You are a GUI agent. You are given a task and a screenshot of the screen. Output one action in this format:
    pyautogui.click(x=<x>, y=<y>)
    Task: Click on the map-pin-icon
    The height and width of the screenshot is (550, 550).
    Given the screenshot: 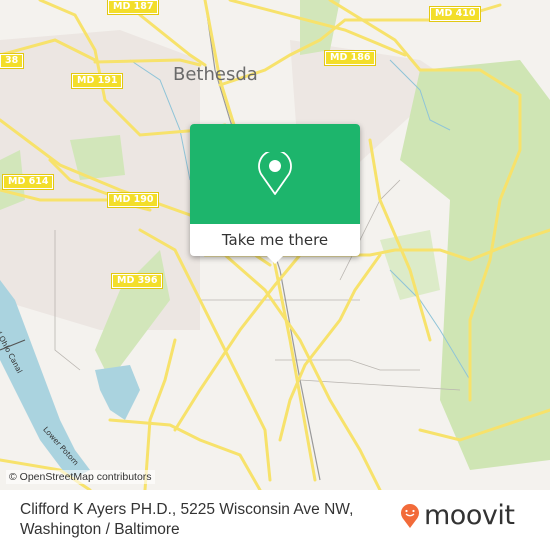 What is the action you would take?
    pyautogui.click(x=275, y=173)
    